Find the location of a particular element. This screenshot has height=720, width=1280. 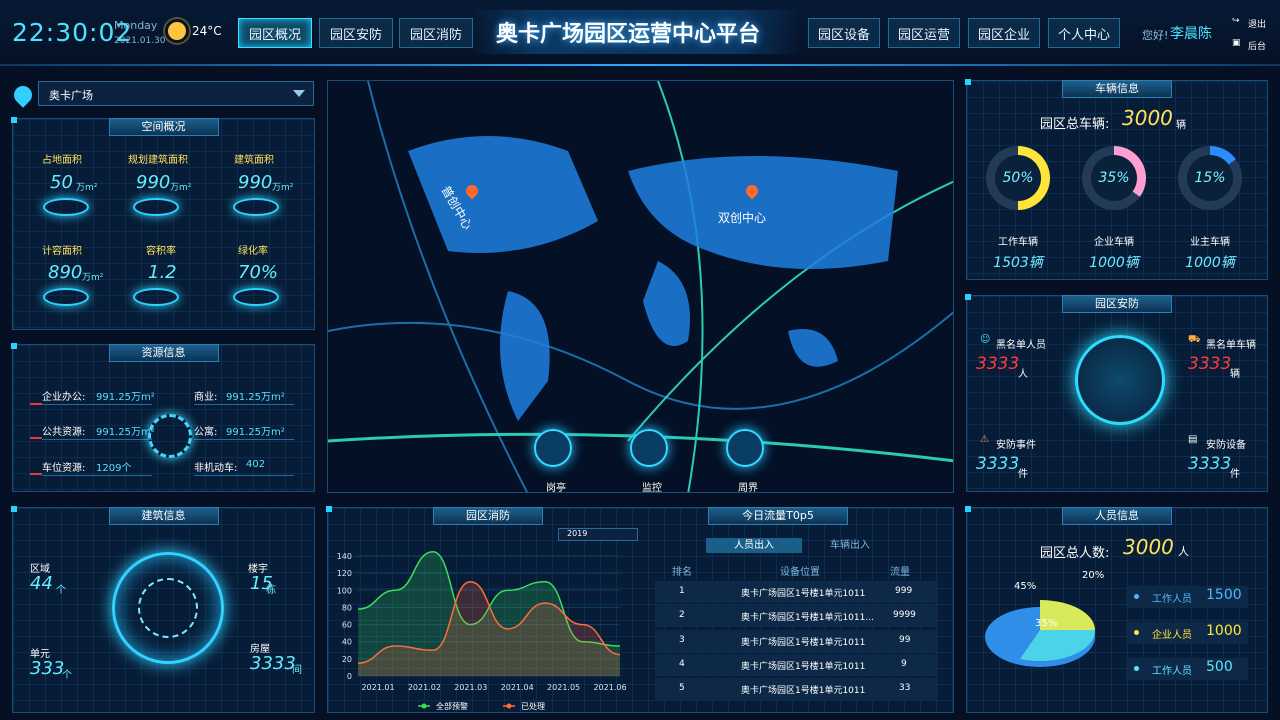

exit-label: 退出 is located at coordinates (1257, 23).